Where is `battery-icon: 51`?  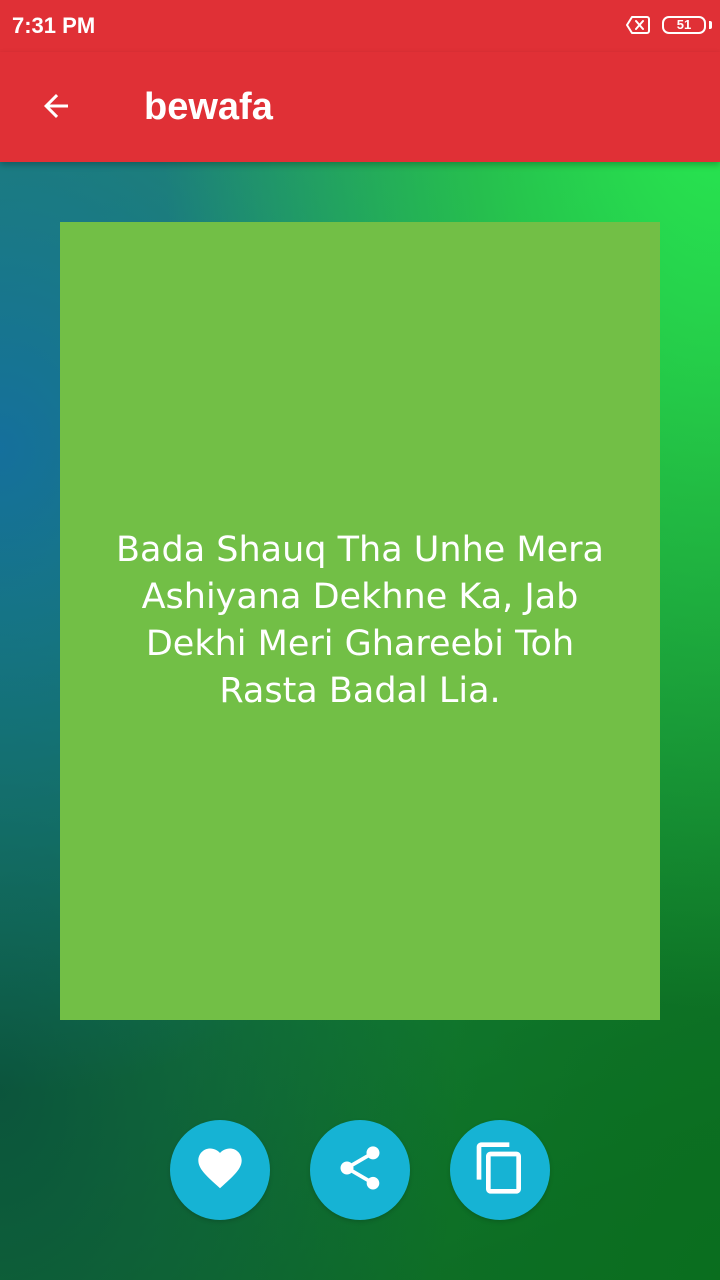
battery-icon: 51 is located at coordinates (687, 25).